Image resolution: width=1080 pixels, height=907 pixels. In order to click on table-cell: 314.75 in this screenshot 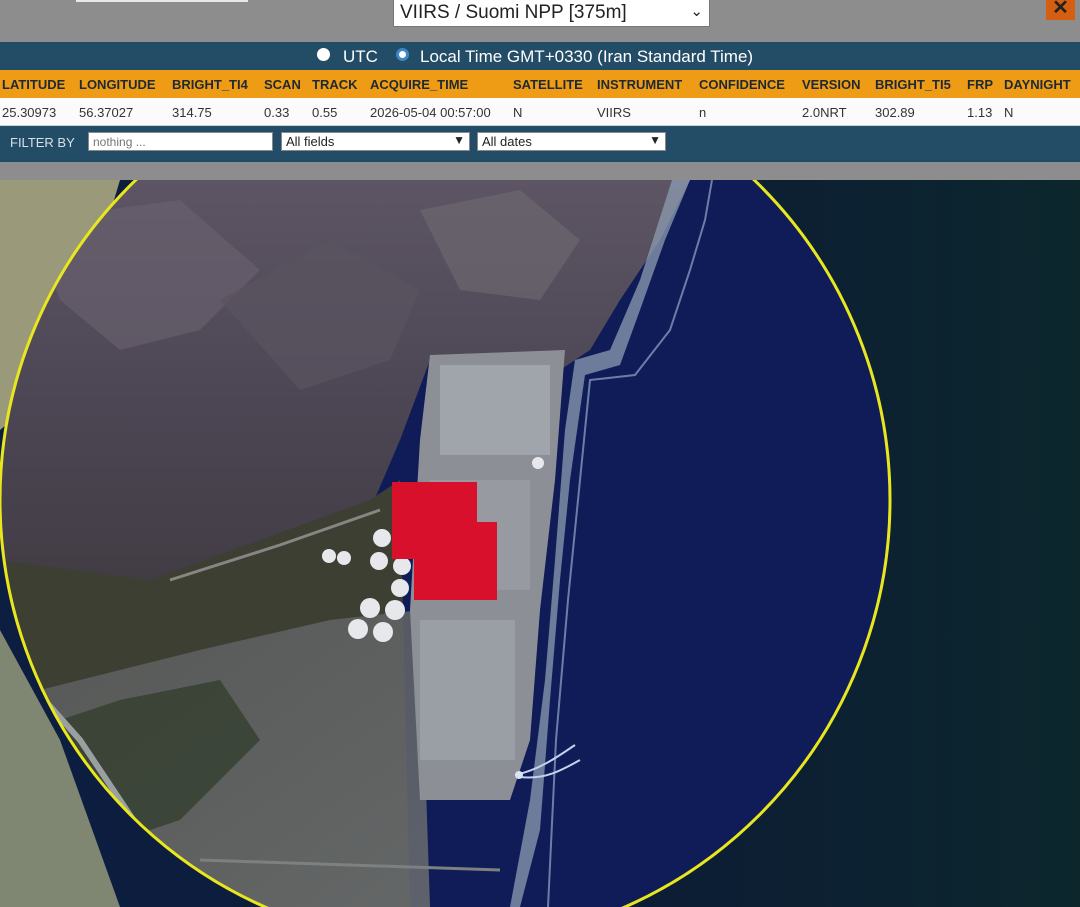, I will do `click(192, 112)`.